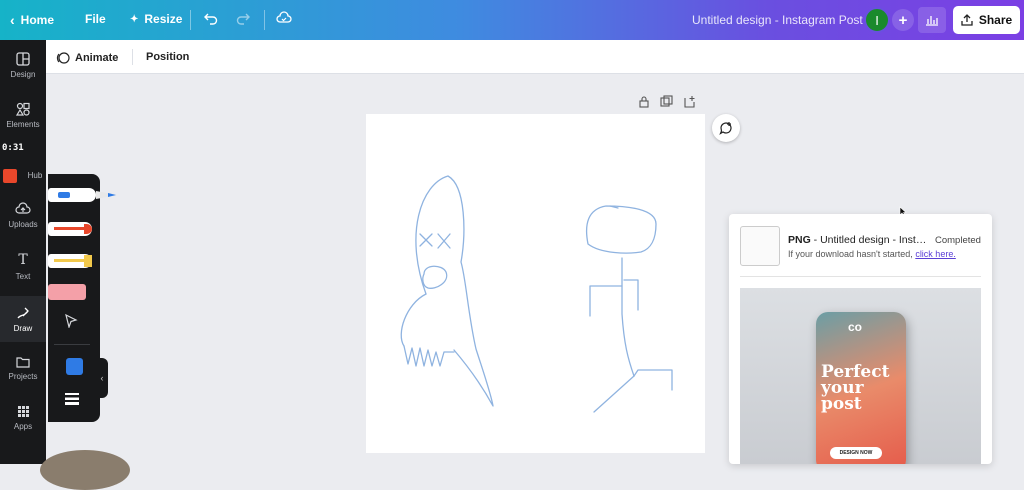 Image resolution: width=1024 pixels, height=490 pixels. I want to click on bar-chart-icon, so click(932, 21).